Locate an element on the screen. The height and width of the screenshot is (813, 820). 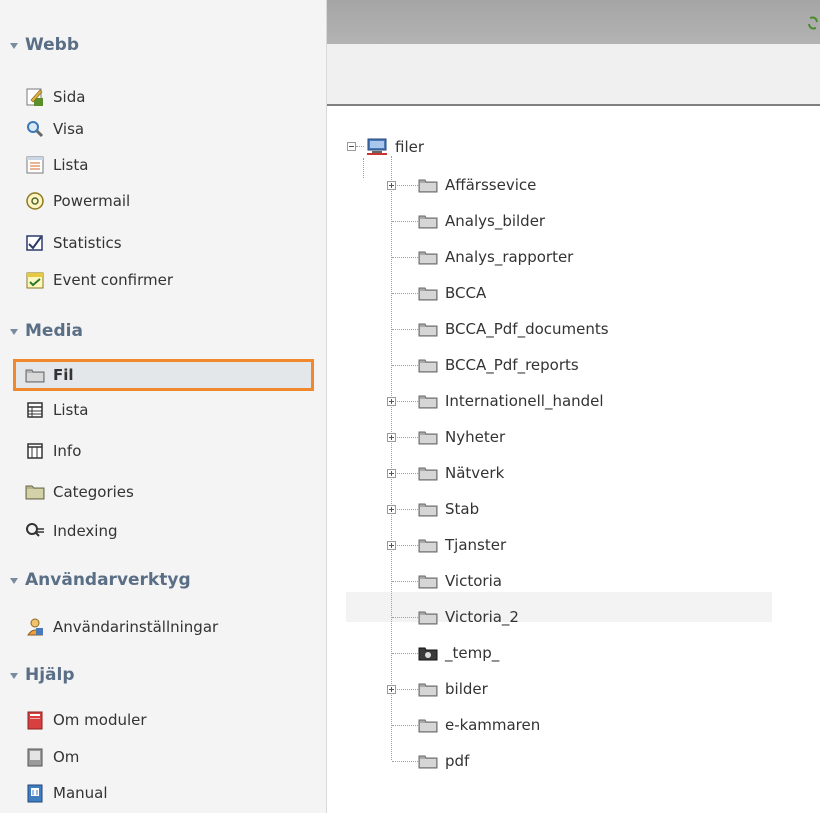
folder-item: Internationell_handel is located at coordinates (511, 401).